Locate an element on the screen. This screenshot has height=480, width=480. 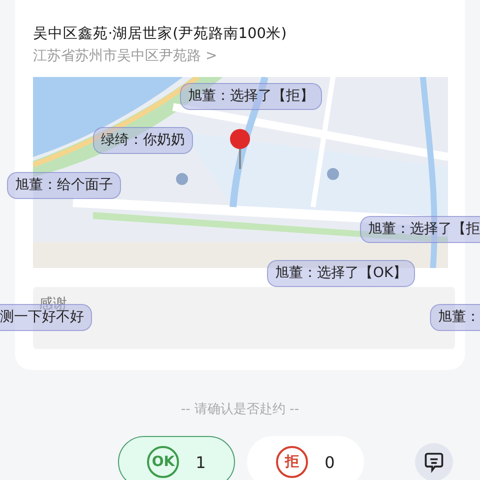
danmaku-comment: 绿绮：你奶奶 is located at coordinates (143, 140).